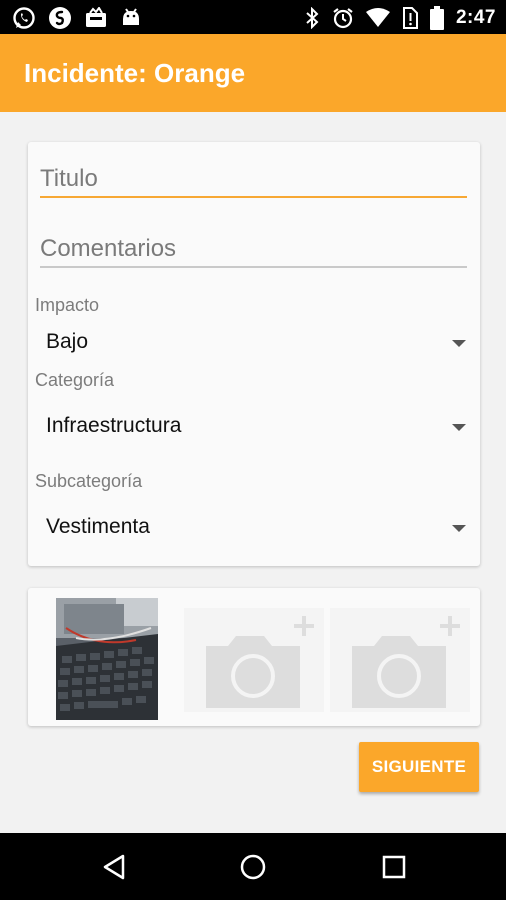  What do you see at coordinates (131, 18) in the screenshot?
I see `android-icon` at bounding box center [131, 18].